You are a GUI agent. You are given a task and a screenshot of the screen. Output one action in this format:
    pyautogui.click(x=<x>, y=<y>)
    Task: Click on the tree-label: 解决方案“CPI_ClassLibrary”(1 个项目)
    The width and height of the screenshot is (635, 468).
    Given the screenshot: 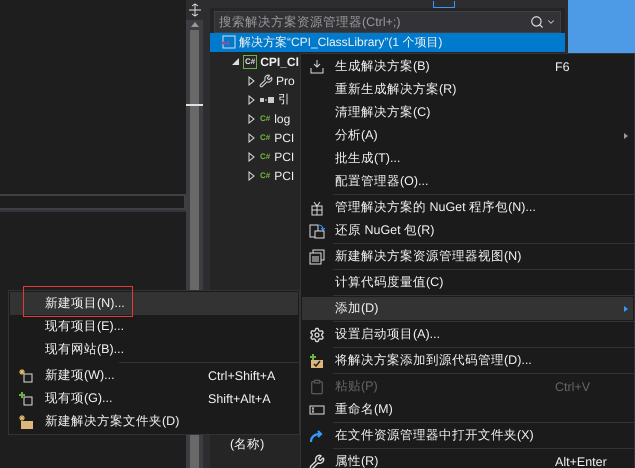 What is the action you would take?
    pyautogui.click(x=340, y=42)
    